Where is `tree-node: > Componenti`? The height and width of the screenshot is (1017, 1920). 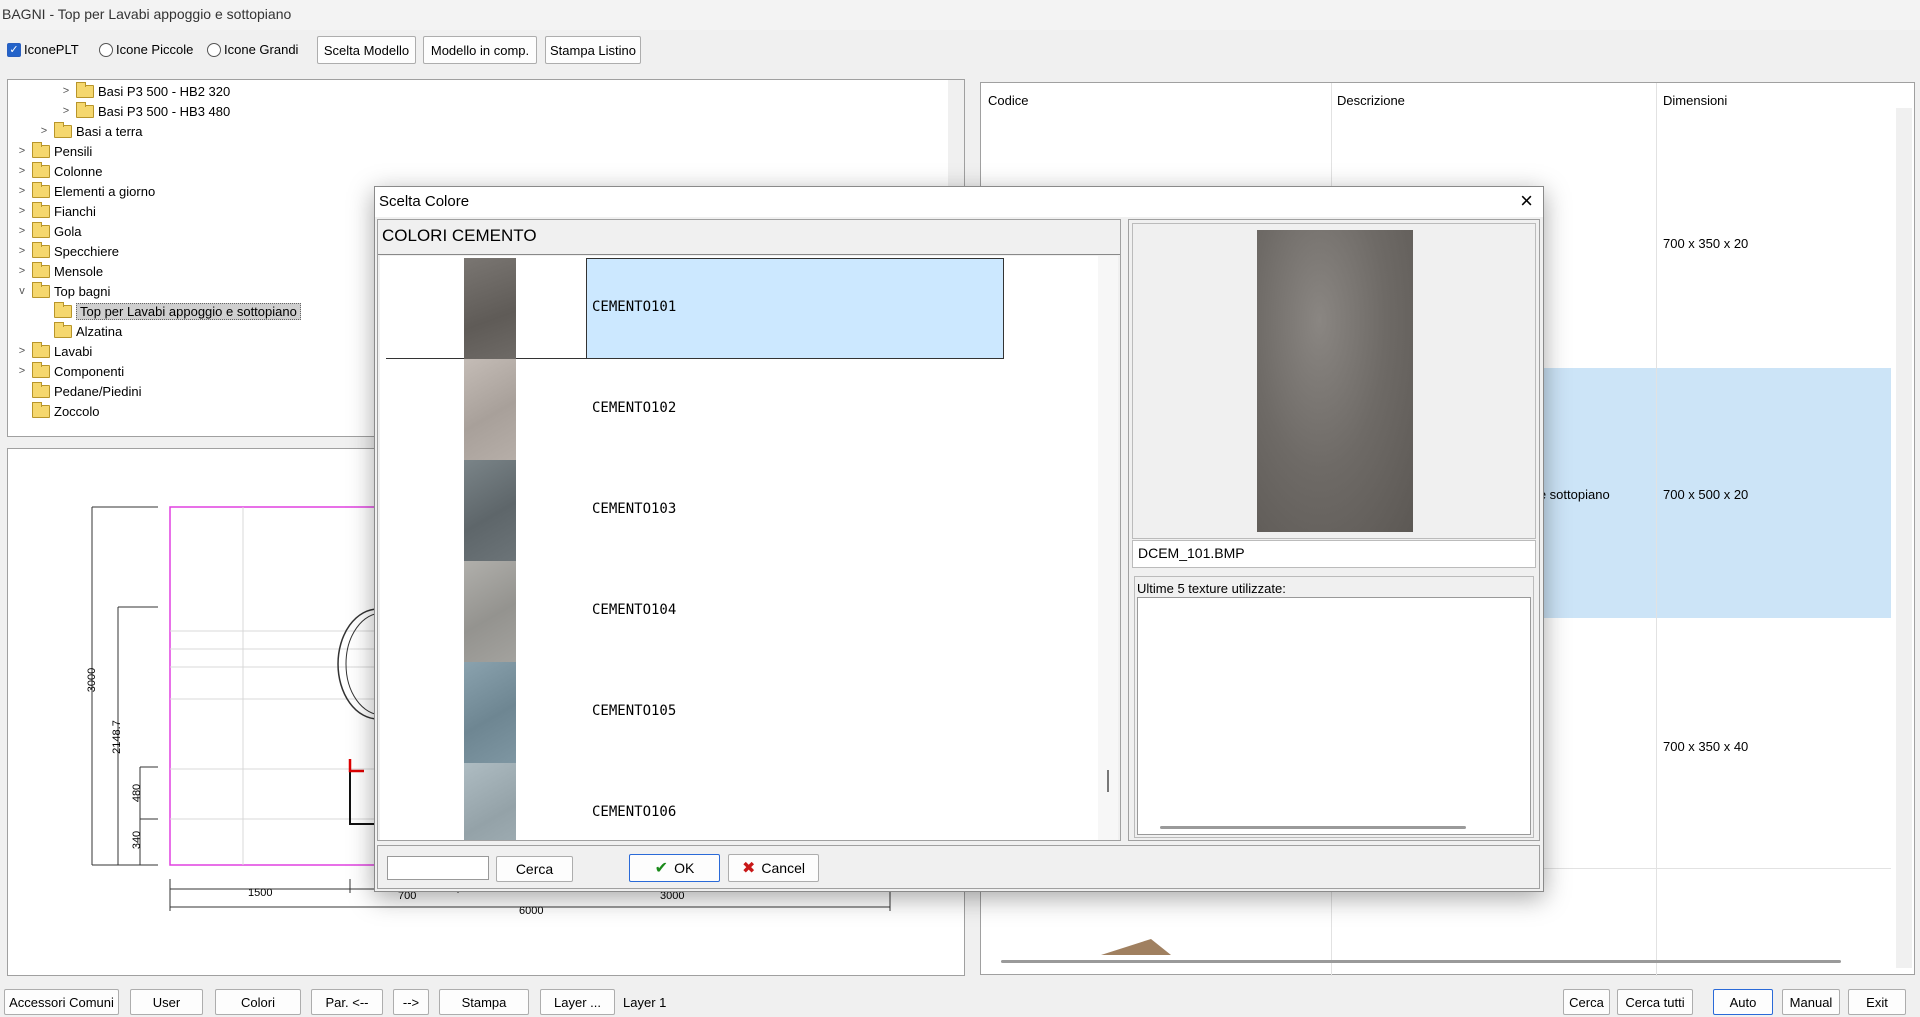
tree-node: > Componenti is located at coordinates (70, 371).